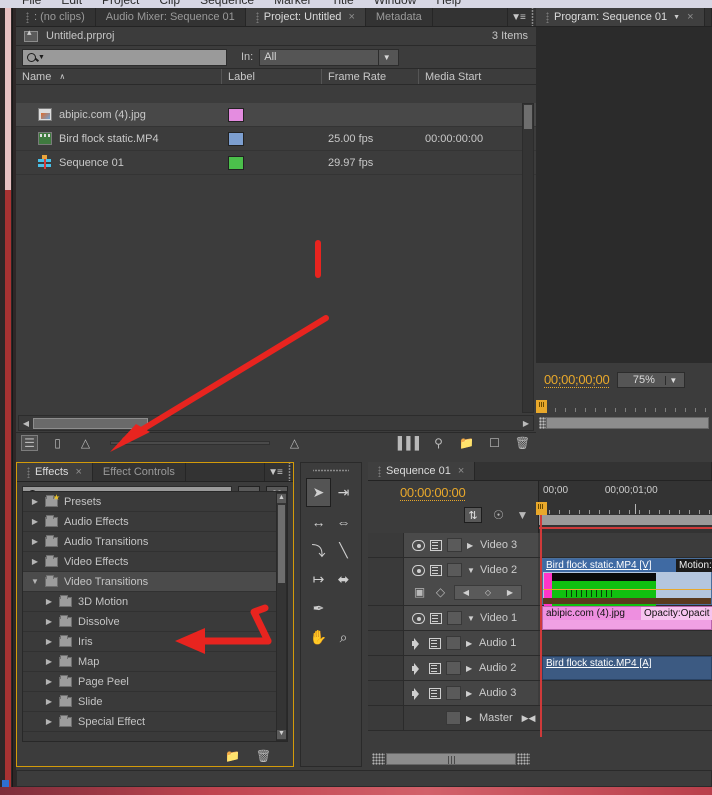 The height and width of the screenshot is (795, 712). What do you see at coordinates (318, 550) in the screenshot?
I see `rate-stretch-tool: ⤵` at bounding box center [318, 550].